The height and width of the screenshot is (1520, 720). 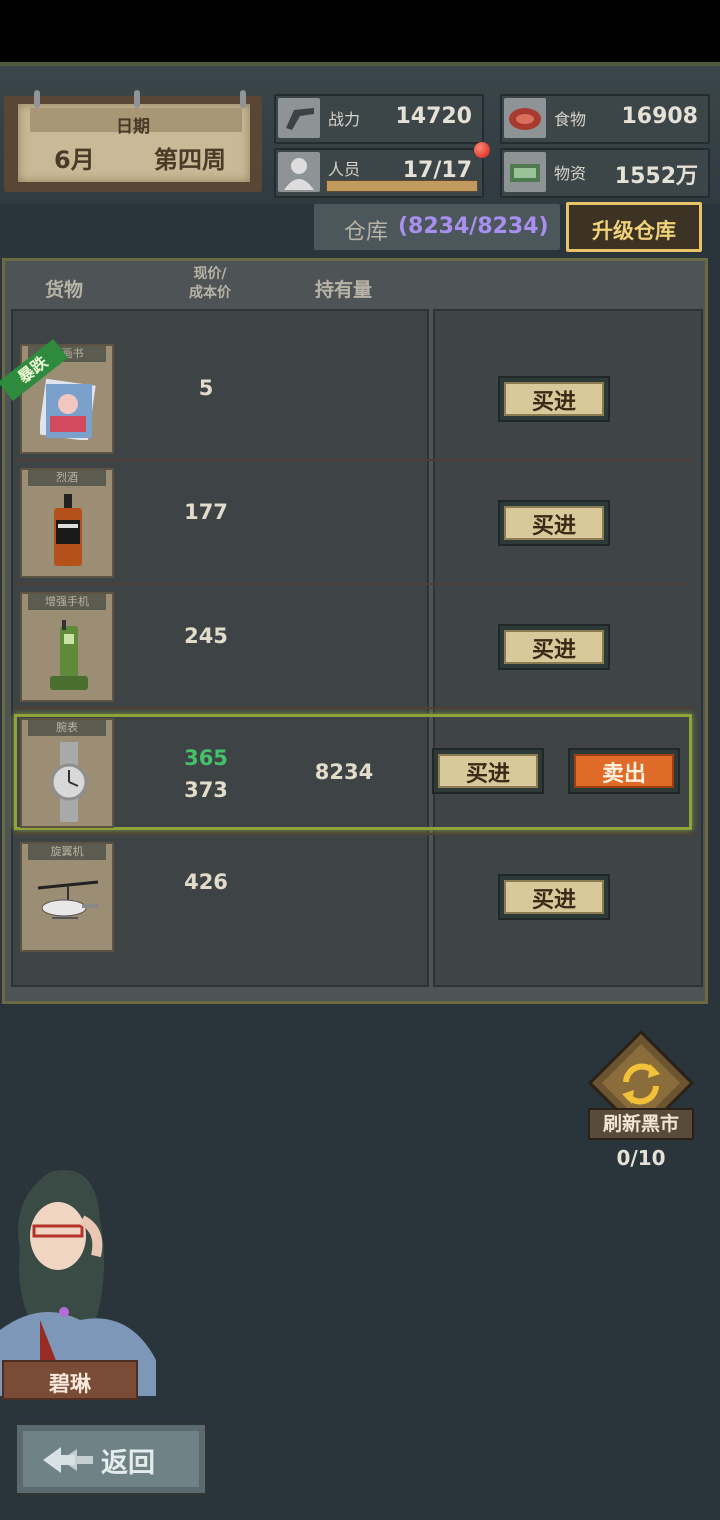 I want to click on item-price: 245, so click(x=206, y=636).